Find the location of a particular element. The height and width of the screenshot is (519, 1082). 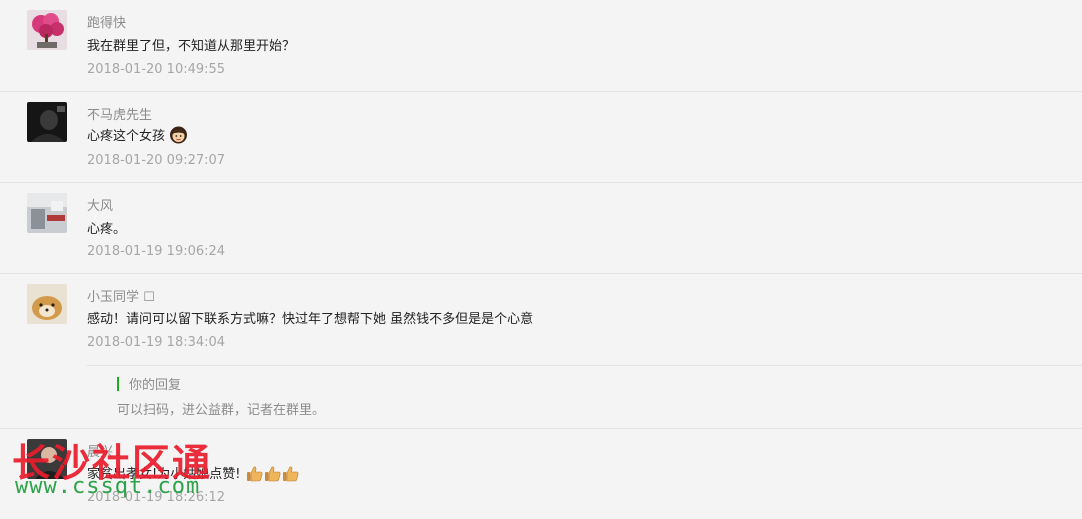

watermark-url: www.cssqt.com is located at coordinates (108, 486).